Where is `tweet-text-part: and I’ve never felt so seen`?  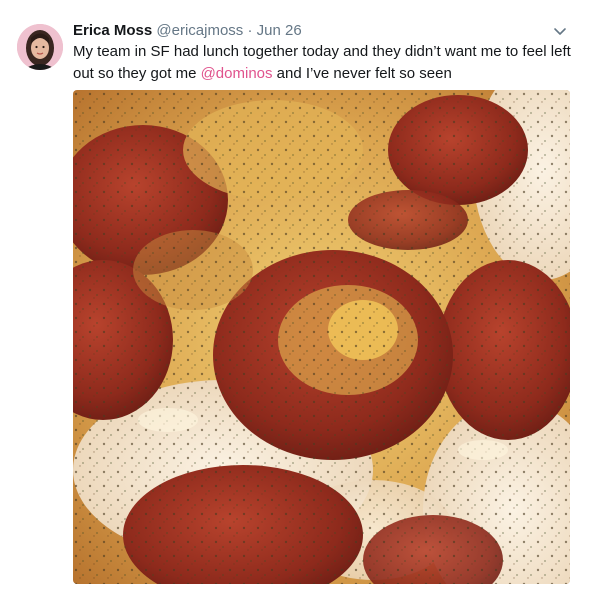
tweet-text-part: and I’ve never felt so seen is located at coordinates (362, 73).